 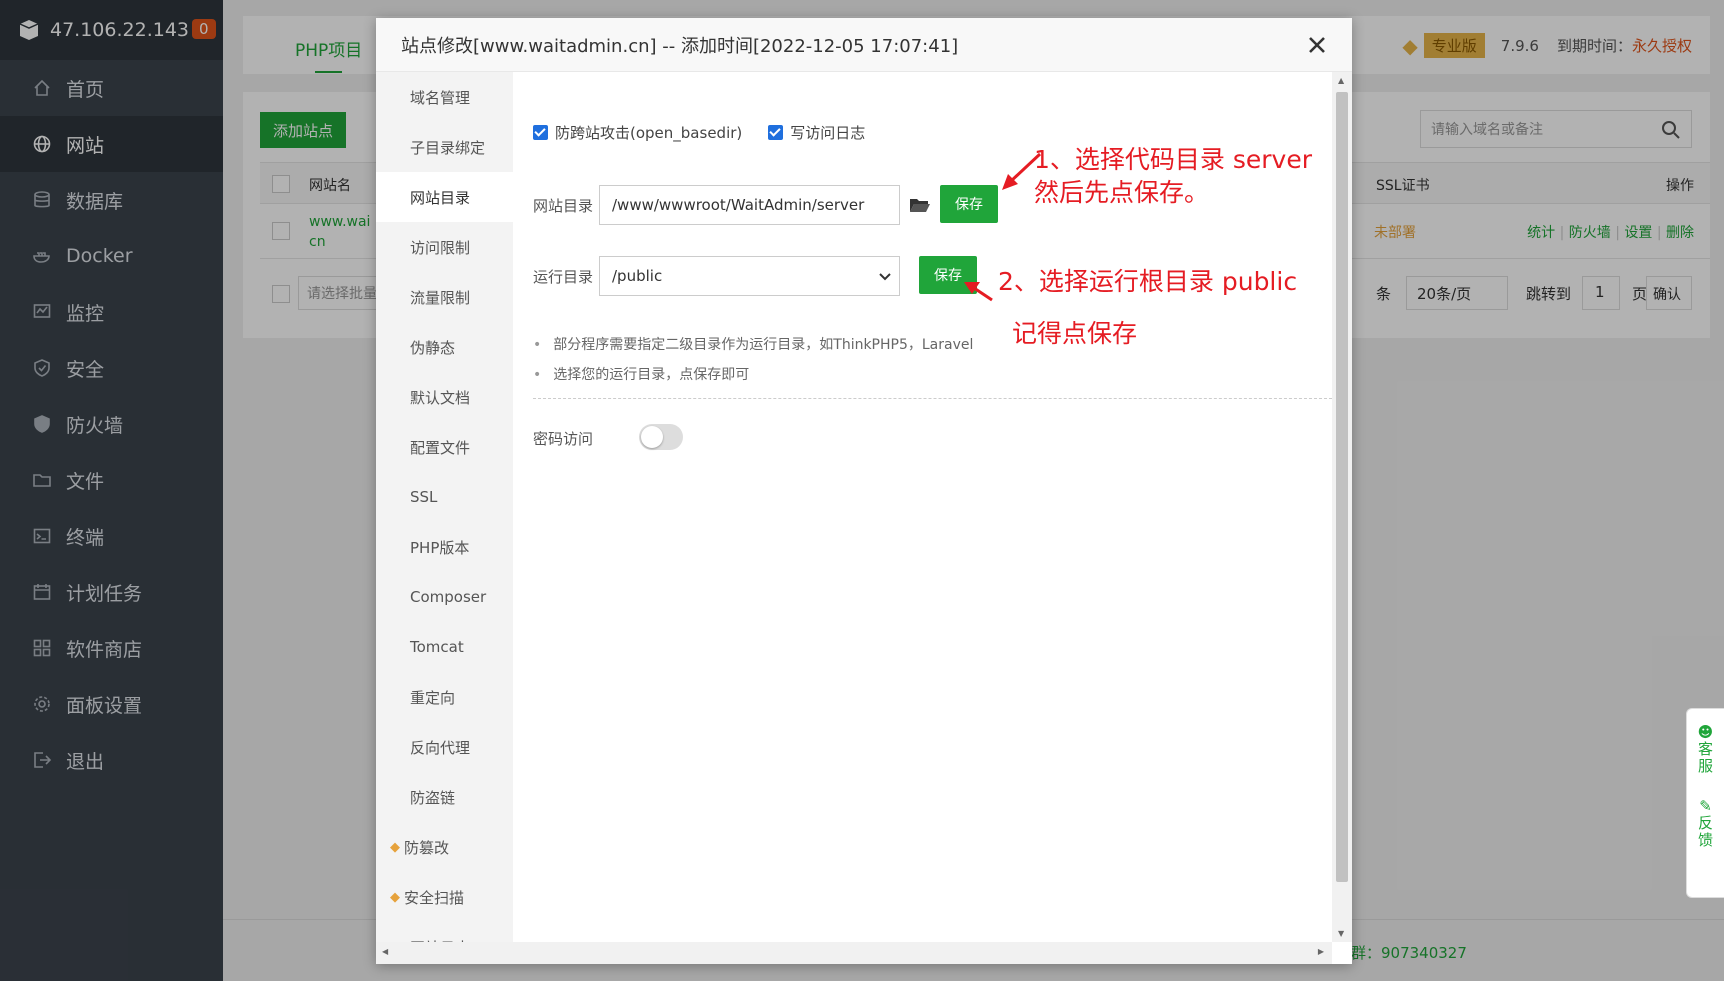 What do you see at coordinates (969, 204) in the screenshot?
I see `save-site-dir-button: 保存` at bounding box center [969, 204].